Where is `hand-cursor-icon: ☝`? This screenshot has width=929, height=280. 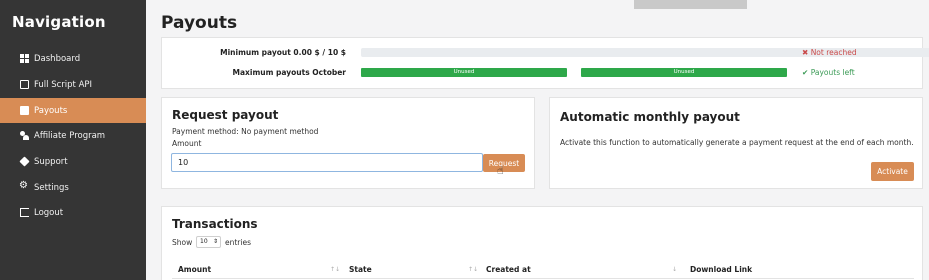
hand-cursor-icon: ☝ is located at coordinates (500, 170).